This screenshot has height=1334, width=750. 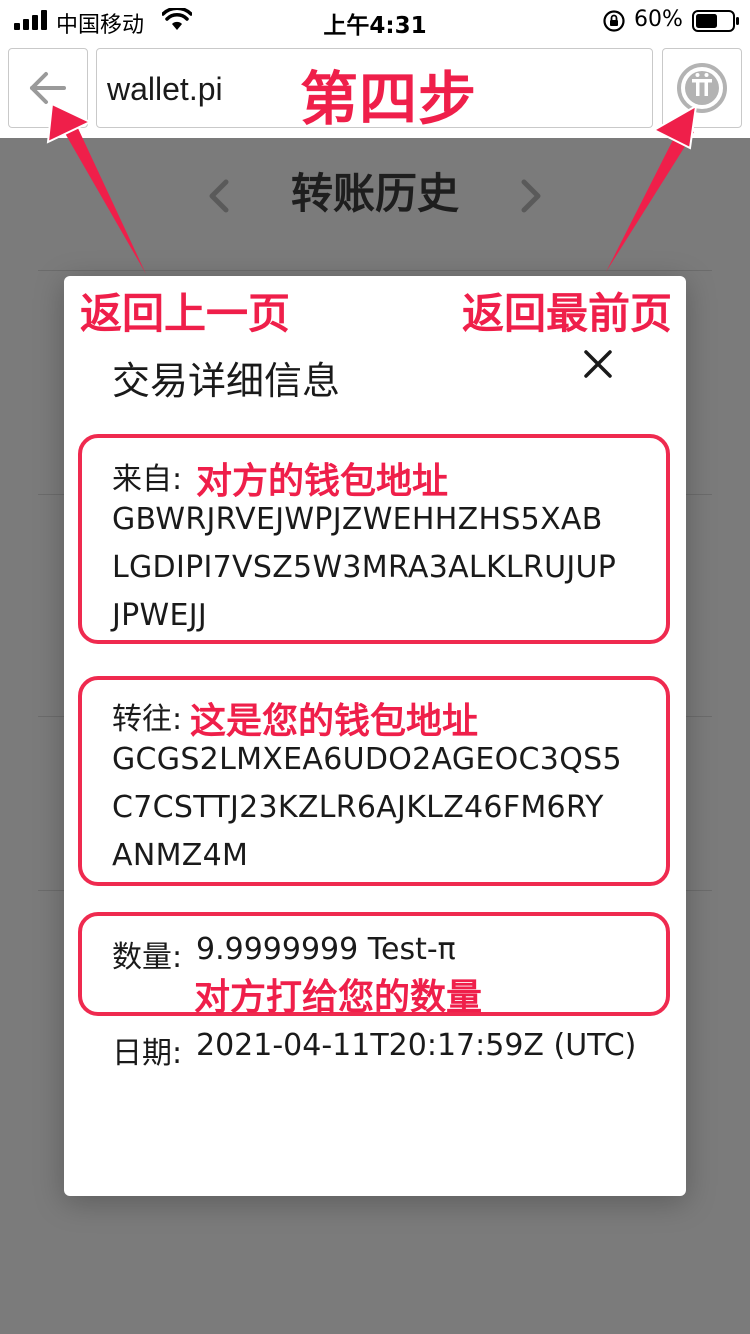 I want to click on pi-logo-icon, so click(x=702, y=88).